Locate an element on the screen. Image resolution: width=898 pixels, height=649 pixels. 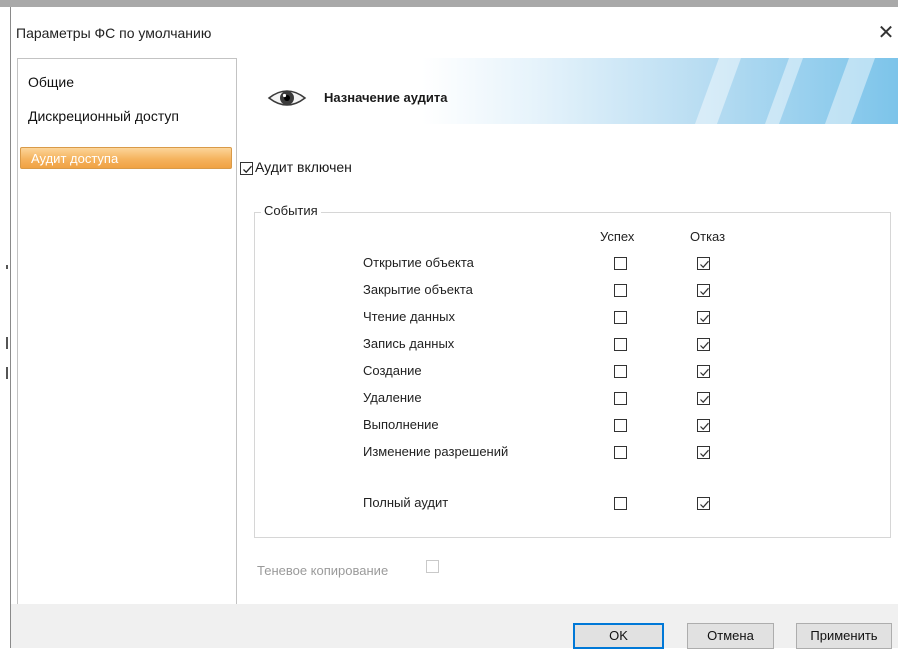
audit-enabled-checkbox is located at coordinates (246, 168).